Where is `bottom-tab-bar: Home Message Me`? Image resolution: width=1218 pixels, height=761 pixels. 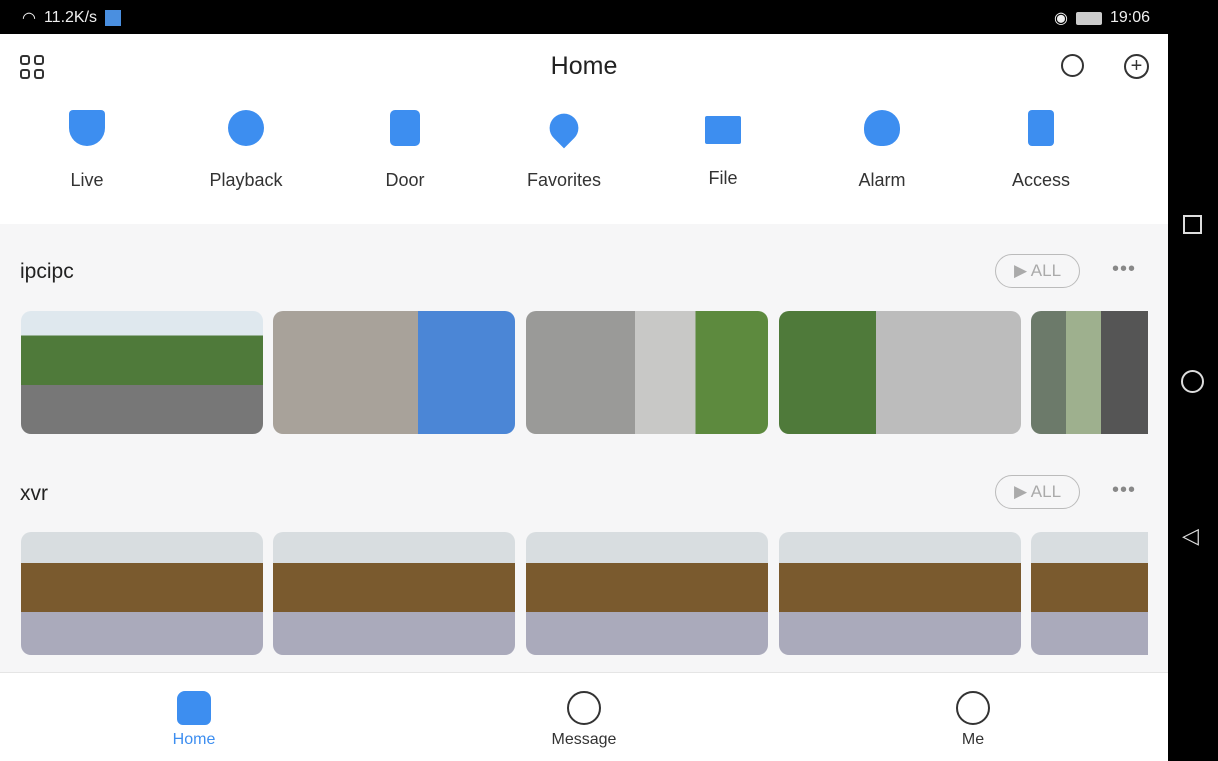 bottom-tab-bar: Home Message Me is located at coordinates (584, 716).